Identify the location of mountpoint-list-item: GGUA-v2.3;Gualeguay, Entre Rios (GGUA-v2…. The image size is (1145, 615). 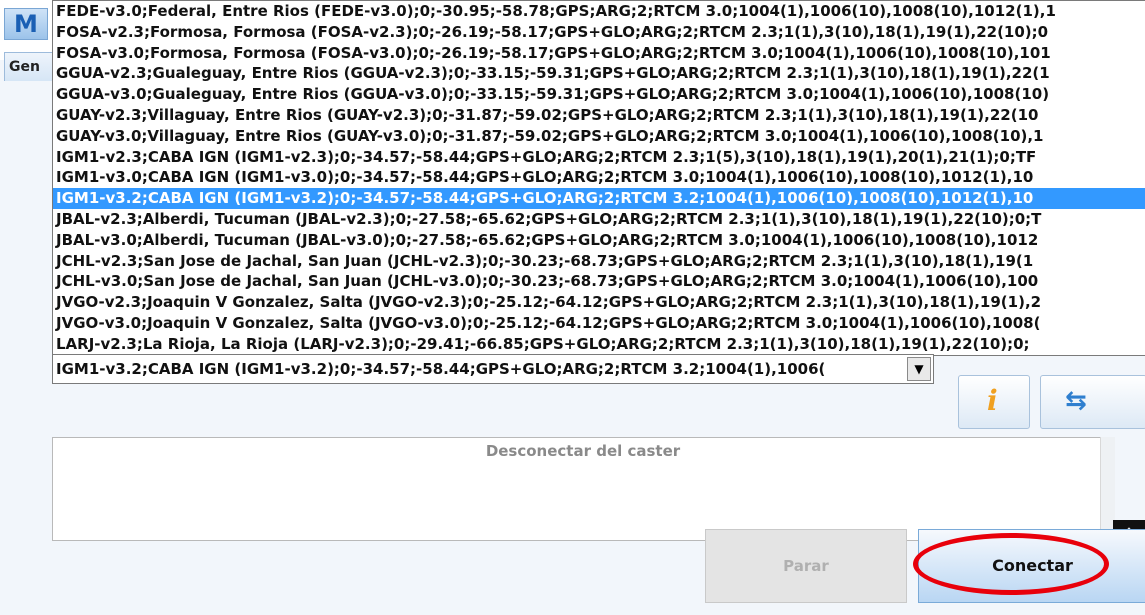
(599, 73).